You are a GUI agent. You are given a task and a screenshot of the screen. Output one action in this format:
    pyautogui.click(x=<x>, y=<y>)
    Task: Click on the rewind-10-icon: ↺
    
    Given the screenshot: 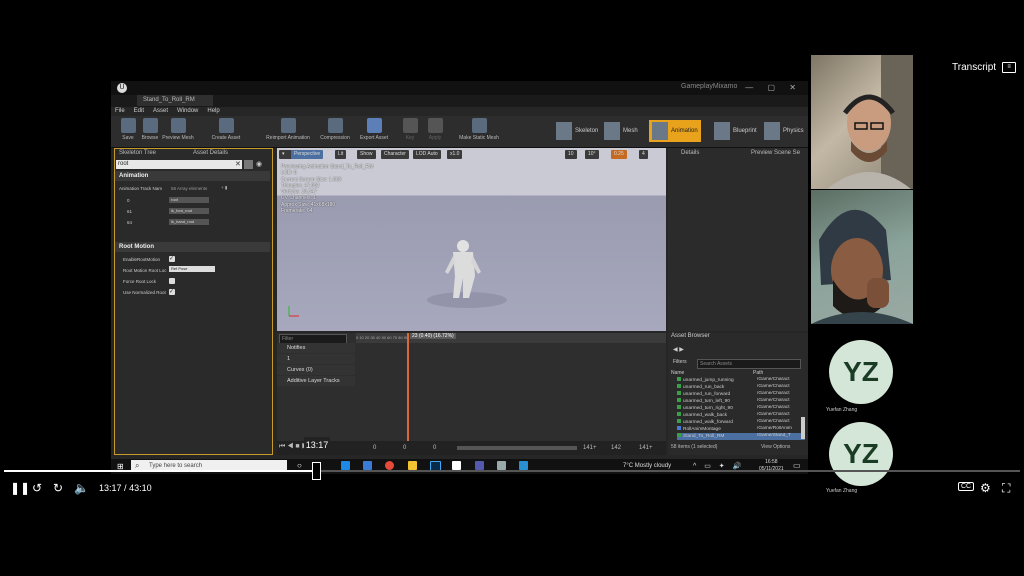 What is the action you would take?
    pyautogui.click(x=37, y=488)
    